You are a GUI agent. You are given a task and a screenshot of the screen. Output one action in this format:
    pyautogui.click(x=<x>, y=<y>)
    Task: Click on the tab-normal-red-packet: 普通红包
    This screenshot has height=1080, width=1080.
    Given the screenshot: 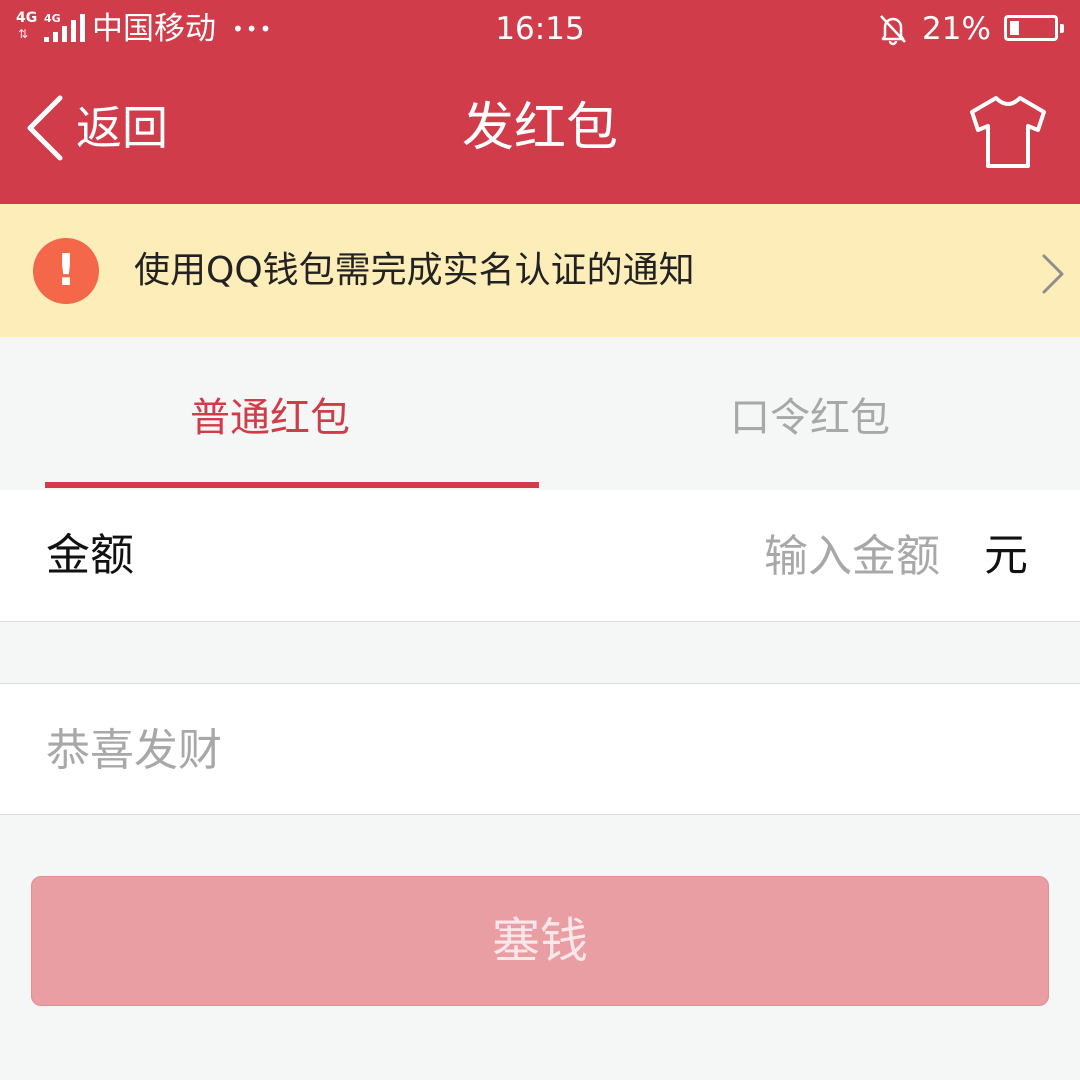 What is the action you would take?
    pyautogui.click(x=270, y=413)
    